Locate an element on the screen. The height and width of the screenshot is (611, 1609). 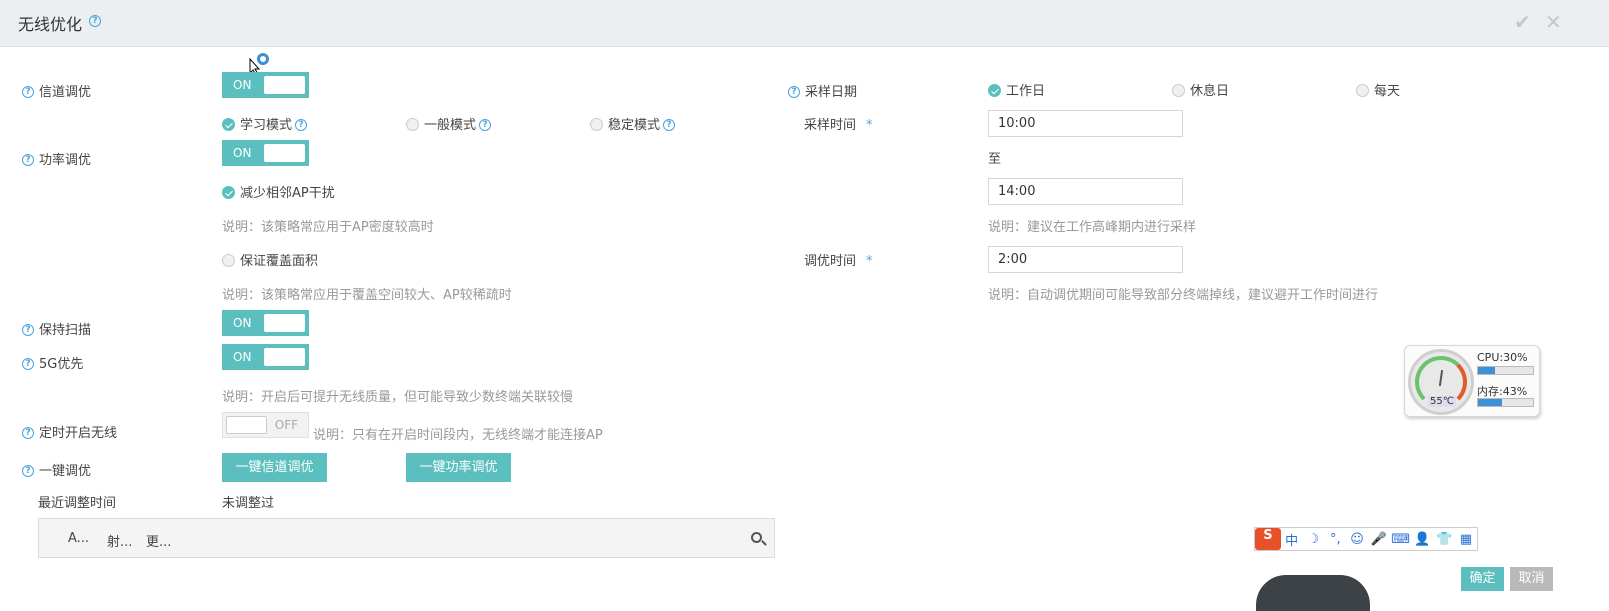
mode-normal-radio: 一般模式? is located at coordinates (449, 123).